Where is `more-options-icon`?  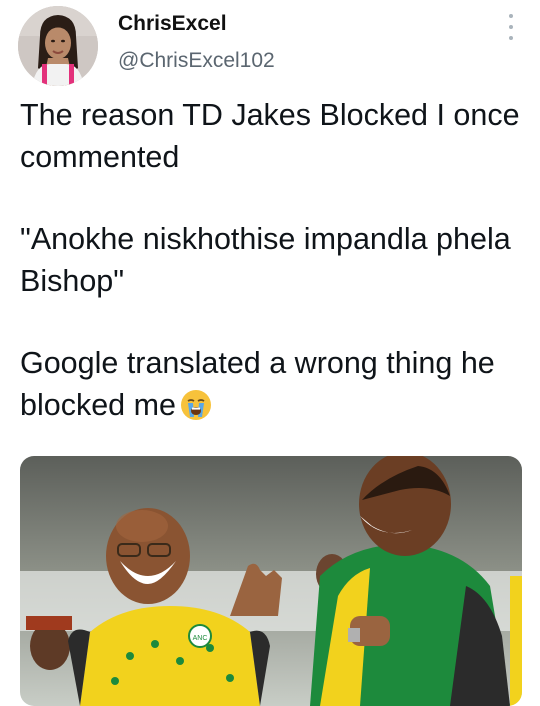 more-options-icon is located at coordinates (511, 27).